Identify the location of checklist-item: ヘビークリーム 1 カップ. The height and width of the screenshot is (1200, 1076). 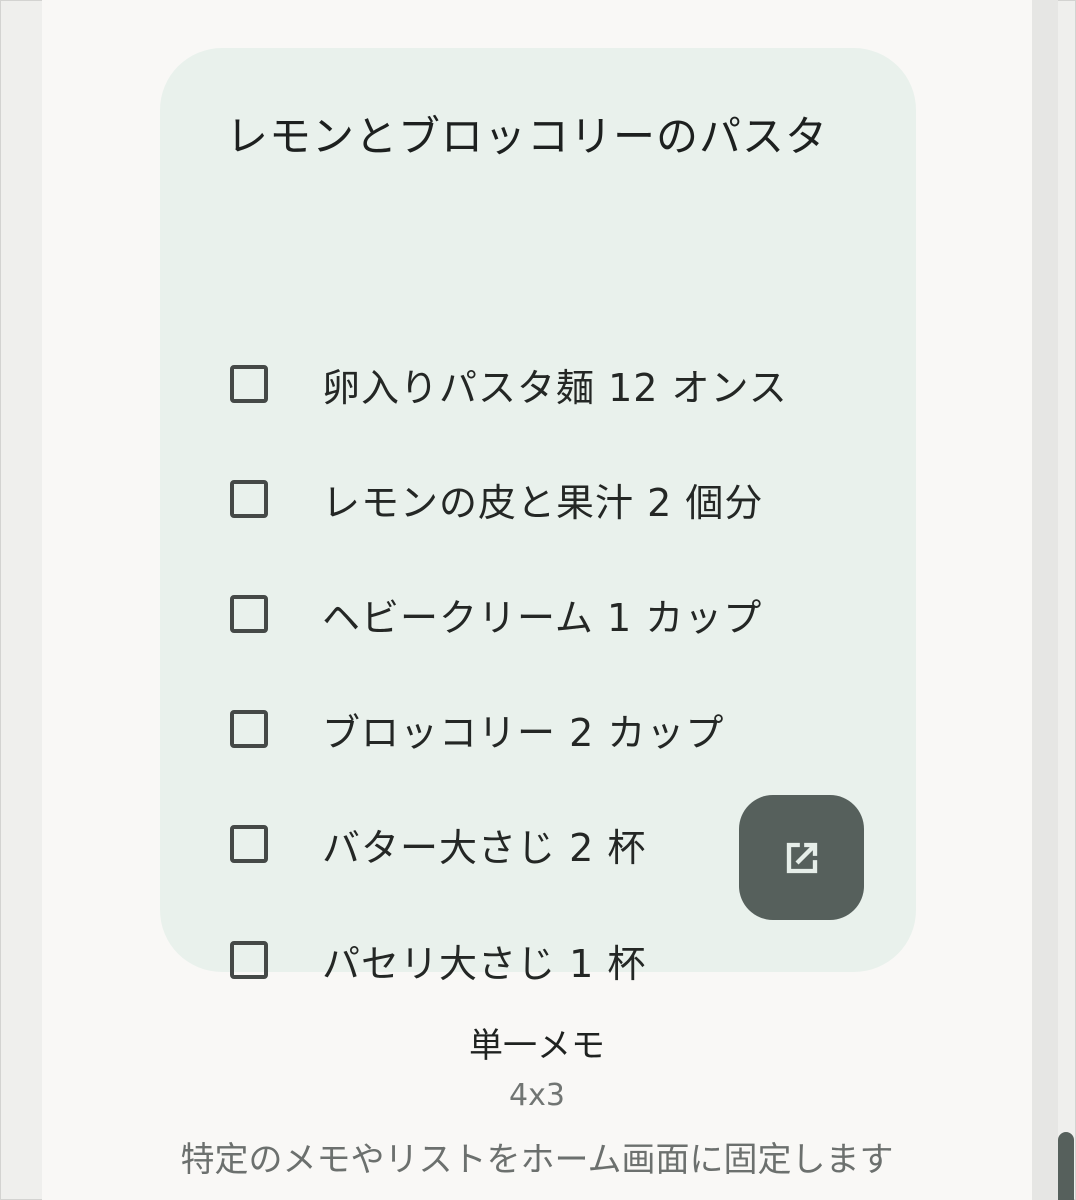
(496, 614).